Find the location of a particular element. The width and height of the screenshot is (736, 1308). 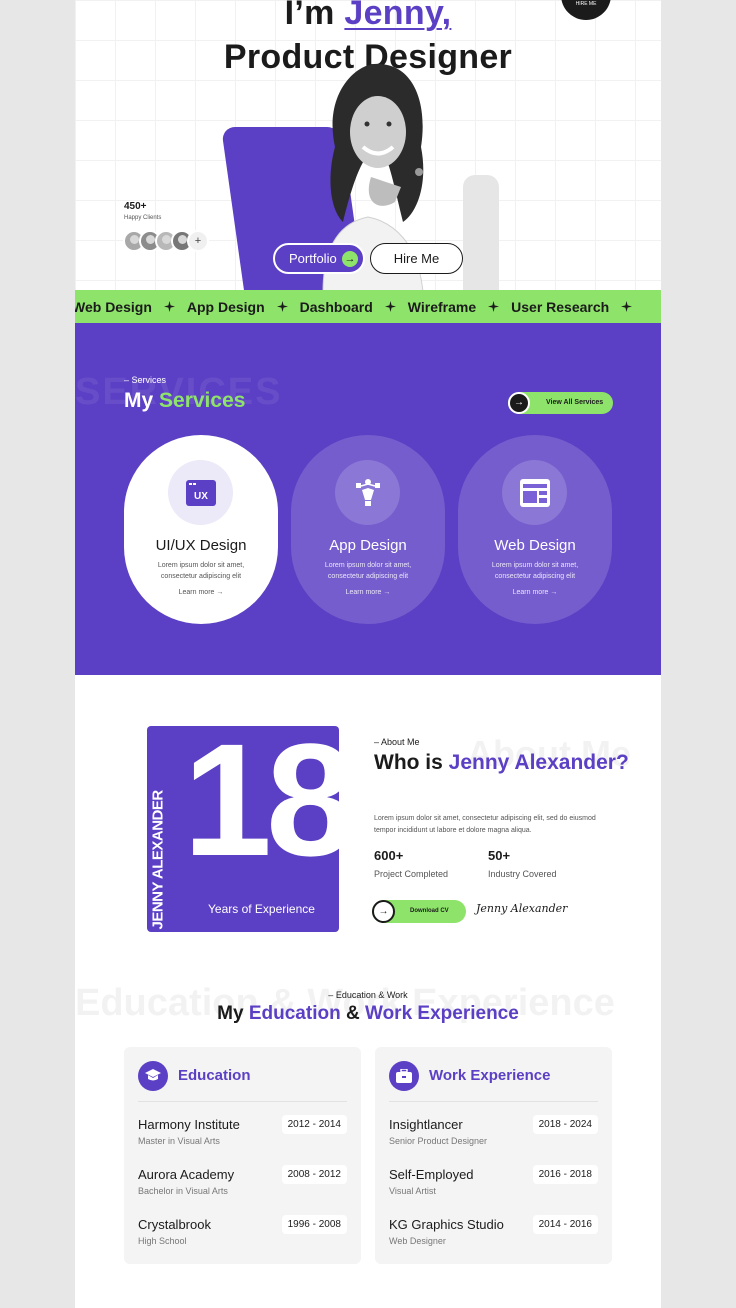

marquee-item: Wireframe is located at coordinates (442, 306).